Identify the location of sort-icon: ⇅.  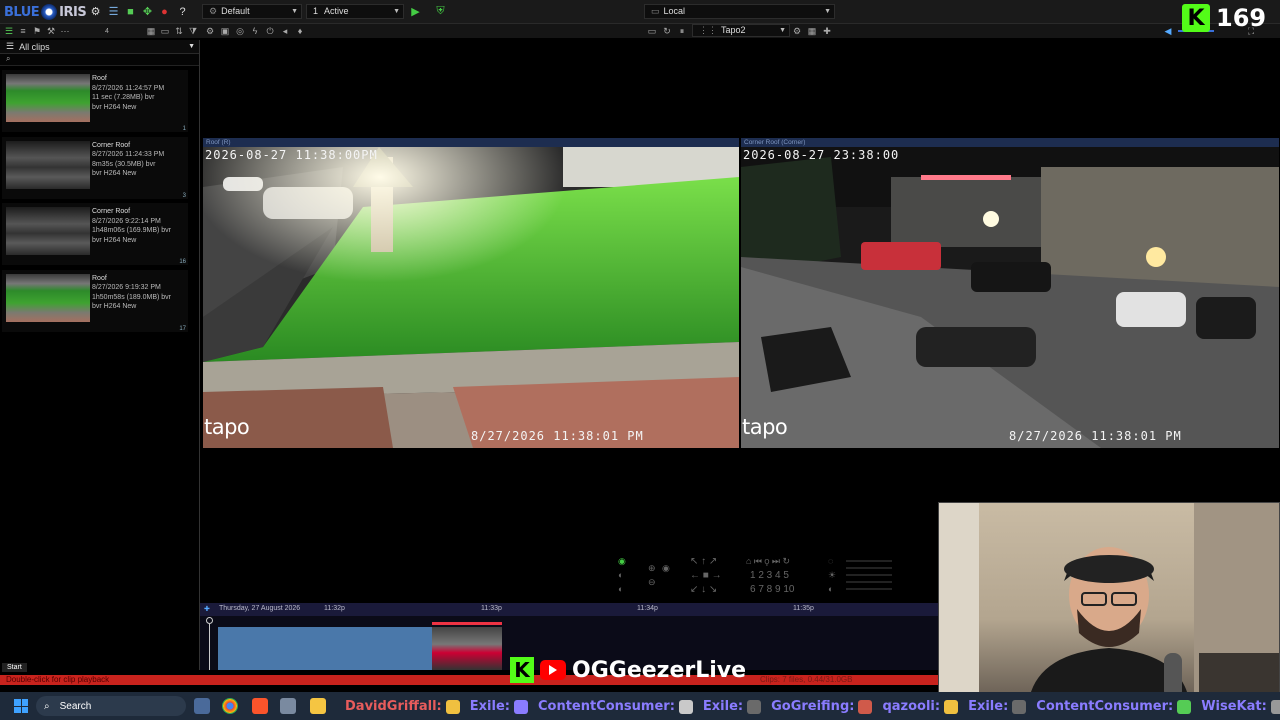
(179, 31).